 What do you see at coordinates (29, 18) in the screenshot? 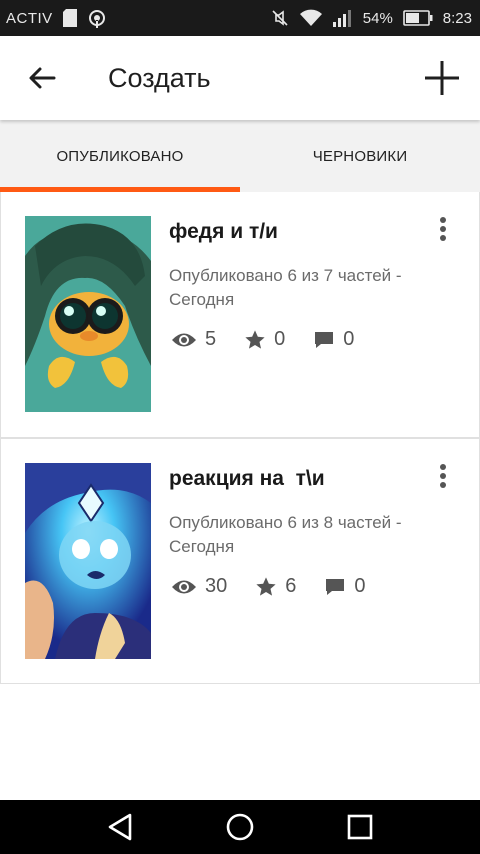
I see `carrier-name: ACTIV` at bounding box center [29, 18].